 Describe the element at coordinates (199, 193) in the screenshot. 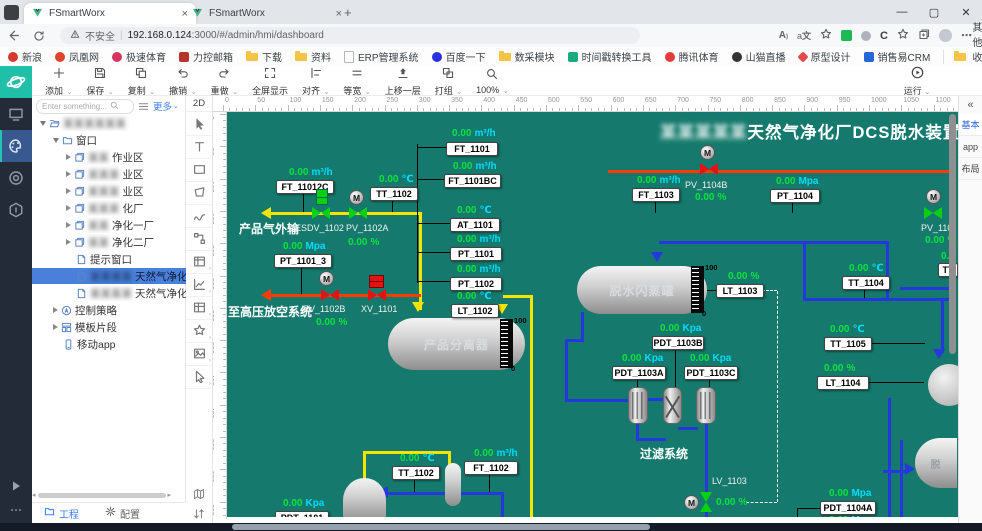

I see `tool-polygon` at that location.